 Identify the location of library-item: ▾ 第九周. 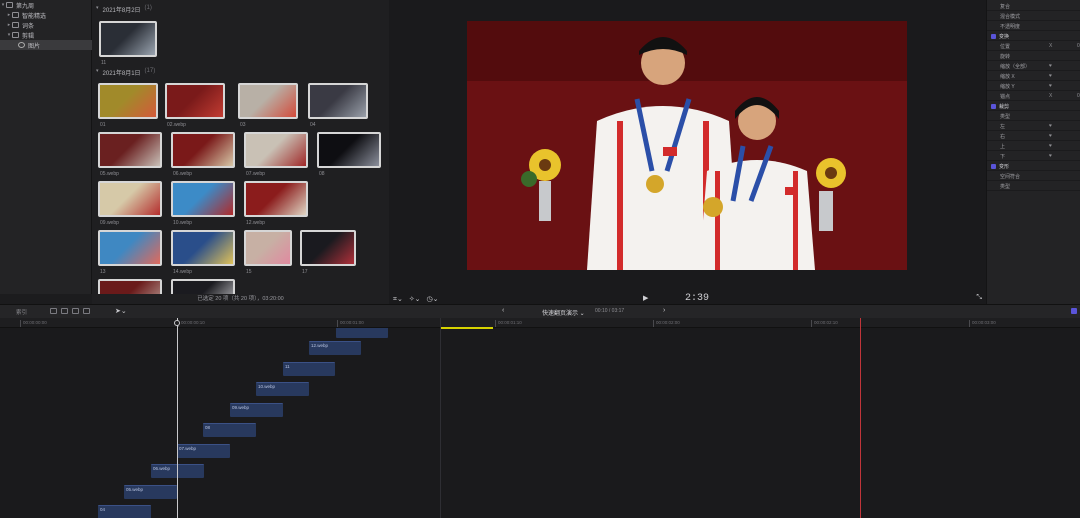
(46, 5).